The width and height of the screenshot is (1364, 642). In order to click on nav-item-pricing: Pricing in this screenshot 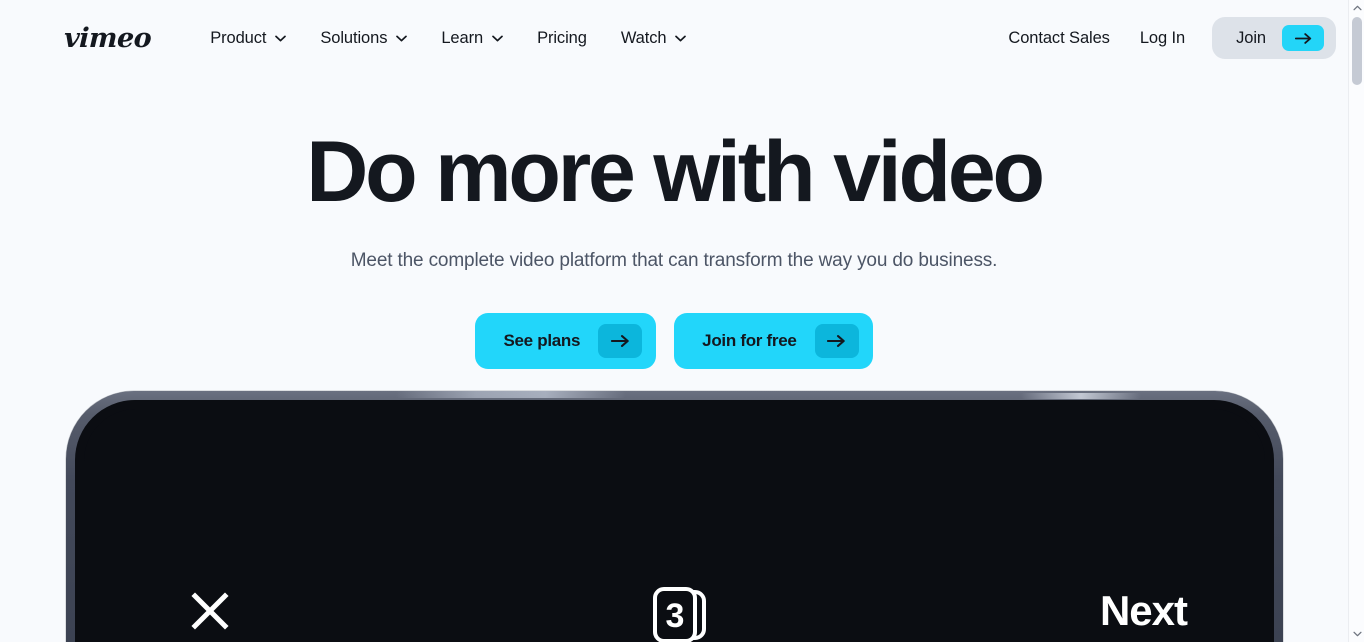, I will do `click(562, 38)`.